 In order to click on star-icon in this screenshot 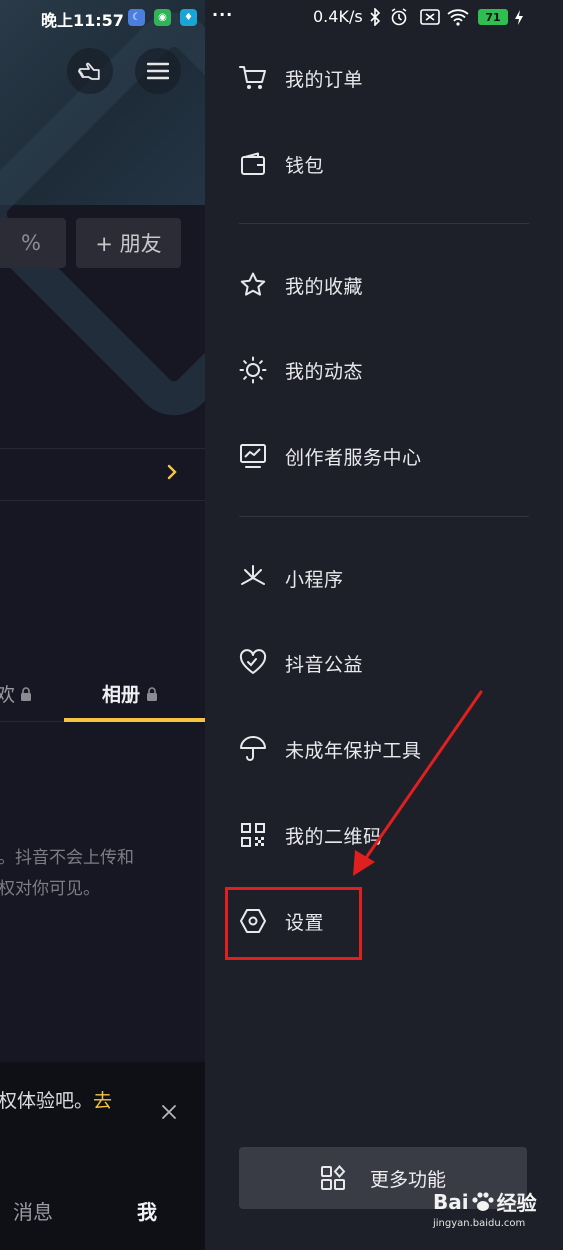, I will do `click(253, 285)`.